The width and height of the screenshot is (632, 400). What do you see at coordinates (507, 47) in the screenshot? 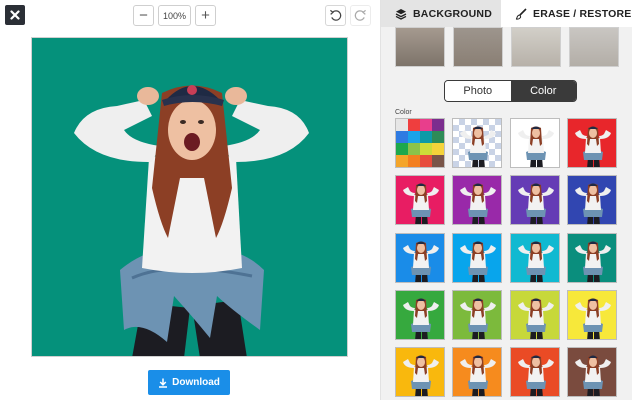
I see `photo-background-strip` at bounding box center [507, 47].